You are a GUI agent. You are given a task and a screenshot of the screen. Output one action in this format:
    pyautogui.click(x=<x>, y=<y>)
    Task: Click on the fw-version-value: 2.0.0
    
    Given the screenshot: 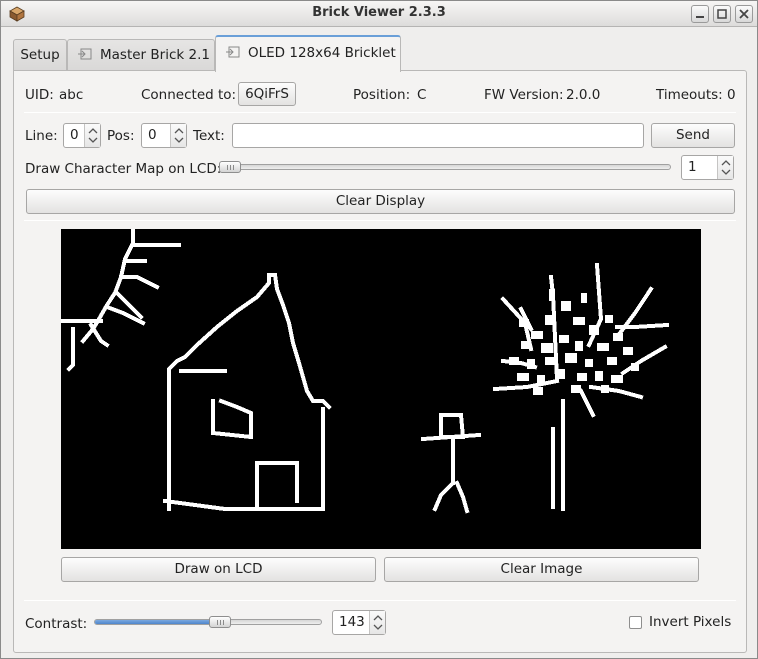 What is the action you would take?
    pyautogui.click(x=583, y=95)
    